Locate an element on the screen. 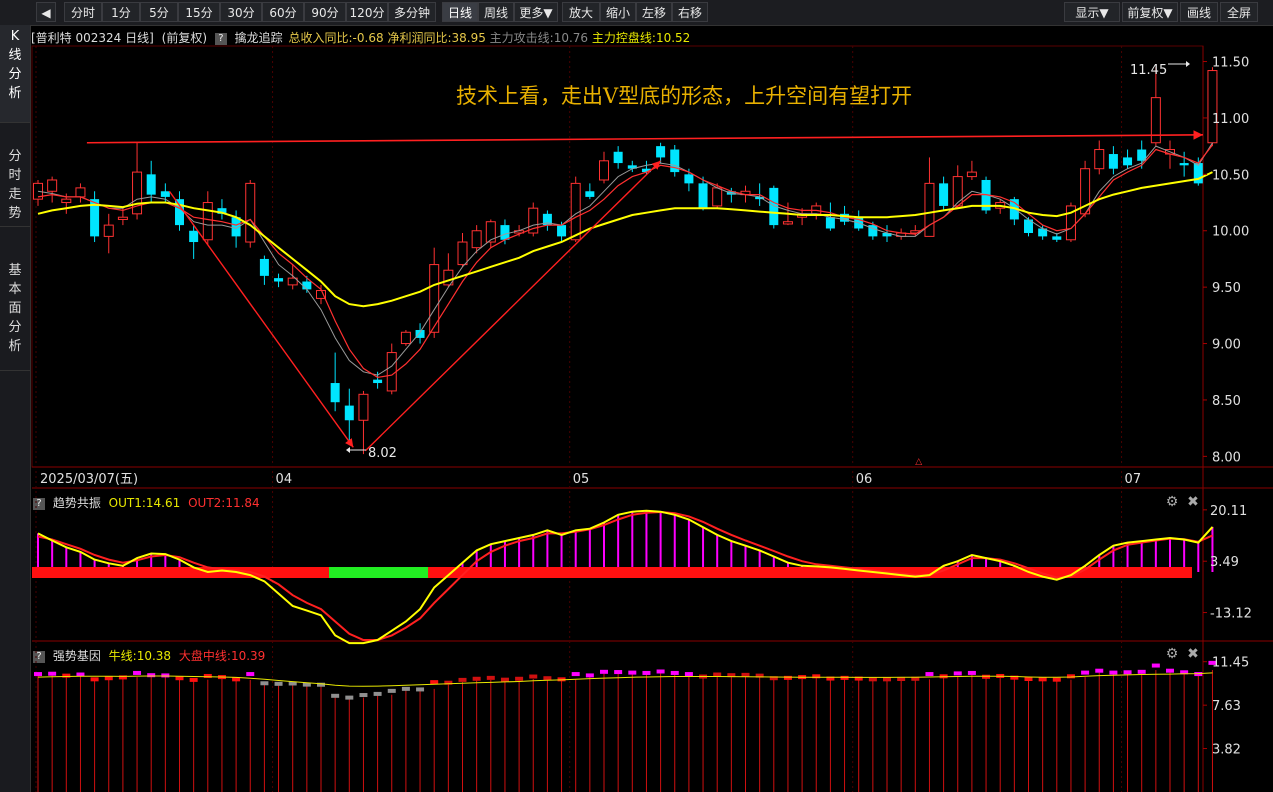  price-axis-label: 8.50 is located at coordinates (1226, 401).